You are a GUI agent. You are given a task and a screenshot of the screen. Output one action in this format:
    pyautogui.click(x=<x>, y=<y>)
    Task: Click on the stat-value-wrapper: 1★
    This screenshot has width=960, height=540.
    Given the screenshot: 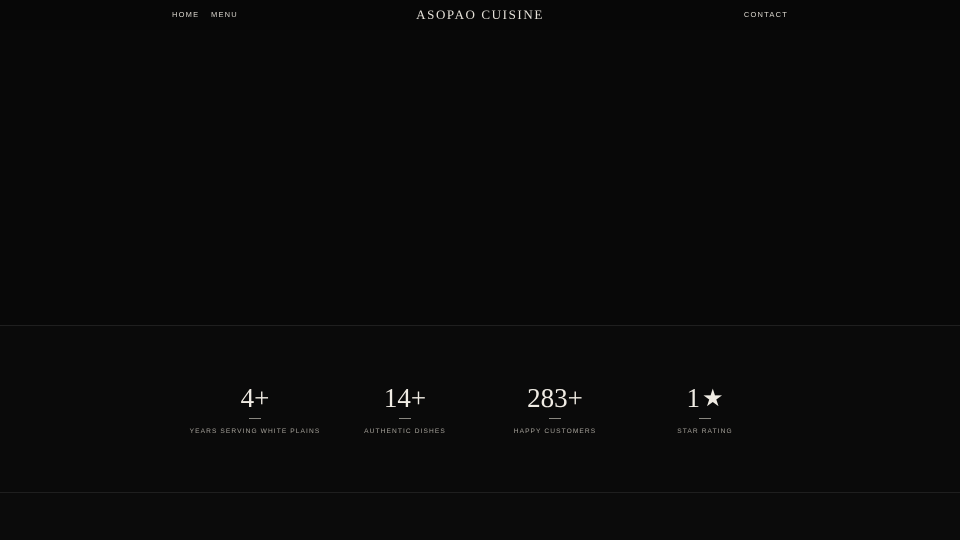 What is the action you would take?
    pyautogui.click(x=705, y=398)
    